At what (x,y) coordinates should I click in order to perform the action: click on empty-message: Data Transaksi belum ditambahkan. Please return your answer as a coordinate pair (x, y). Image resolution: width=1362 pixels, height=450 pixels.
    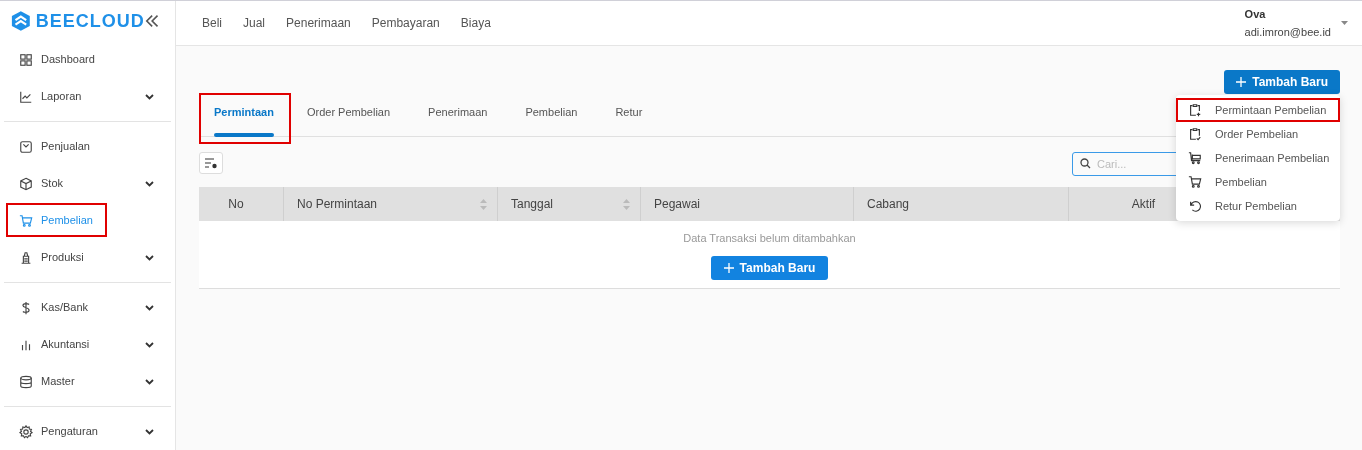
    Looking at the image, I should click on (769, 238).